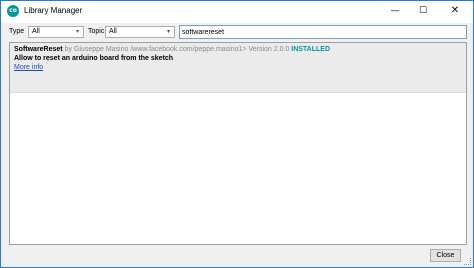  I want to click on filter-toolbar: Type All ▾ Topic All ▾, so click(237, 32).